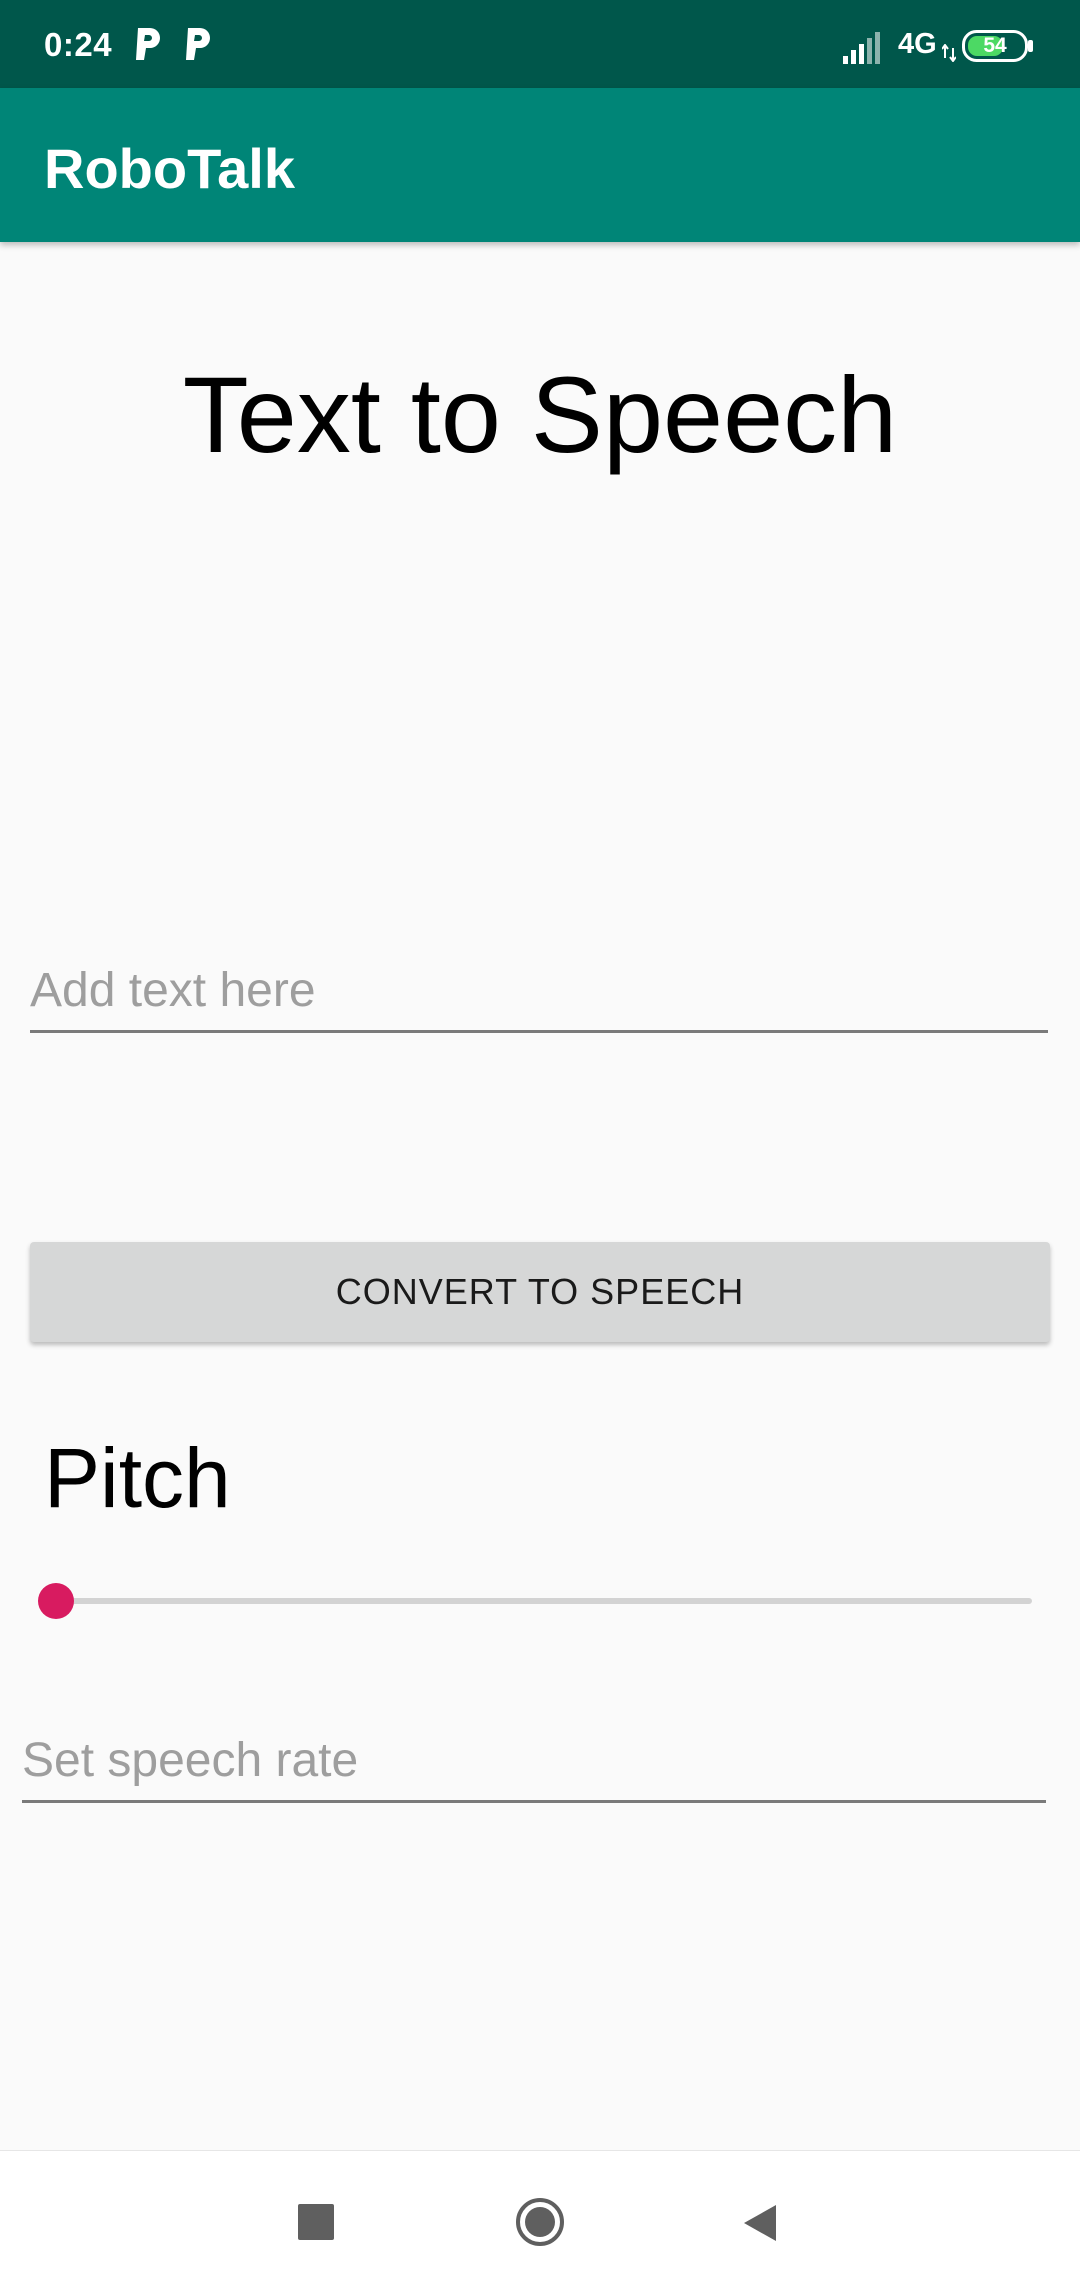 Image resolution: width=1080 pixels, height=2280 pixels. What do you see at coordinates (539, 991) in the screenshot?
I see `text-input` at bounding box center [539, 991].